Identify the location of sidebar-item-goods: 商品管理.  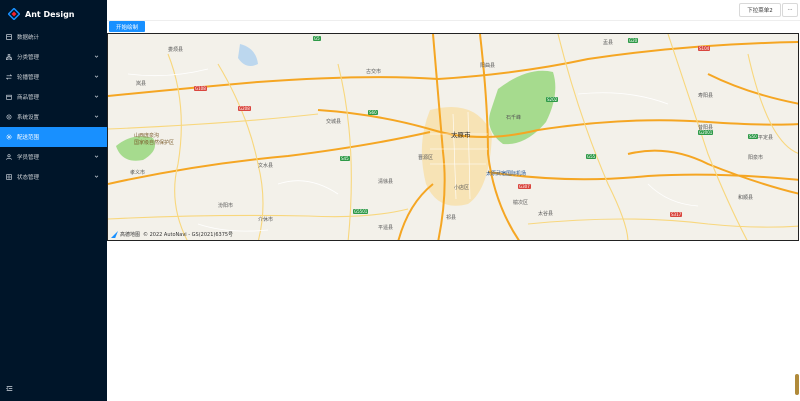
(53, 97).